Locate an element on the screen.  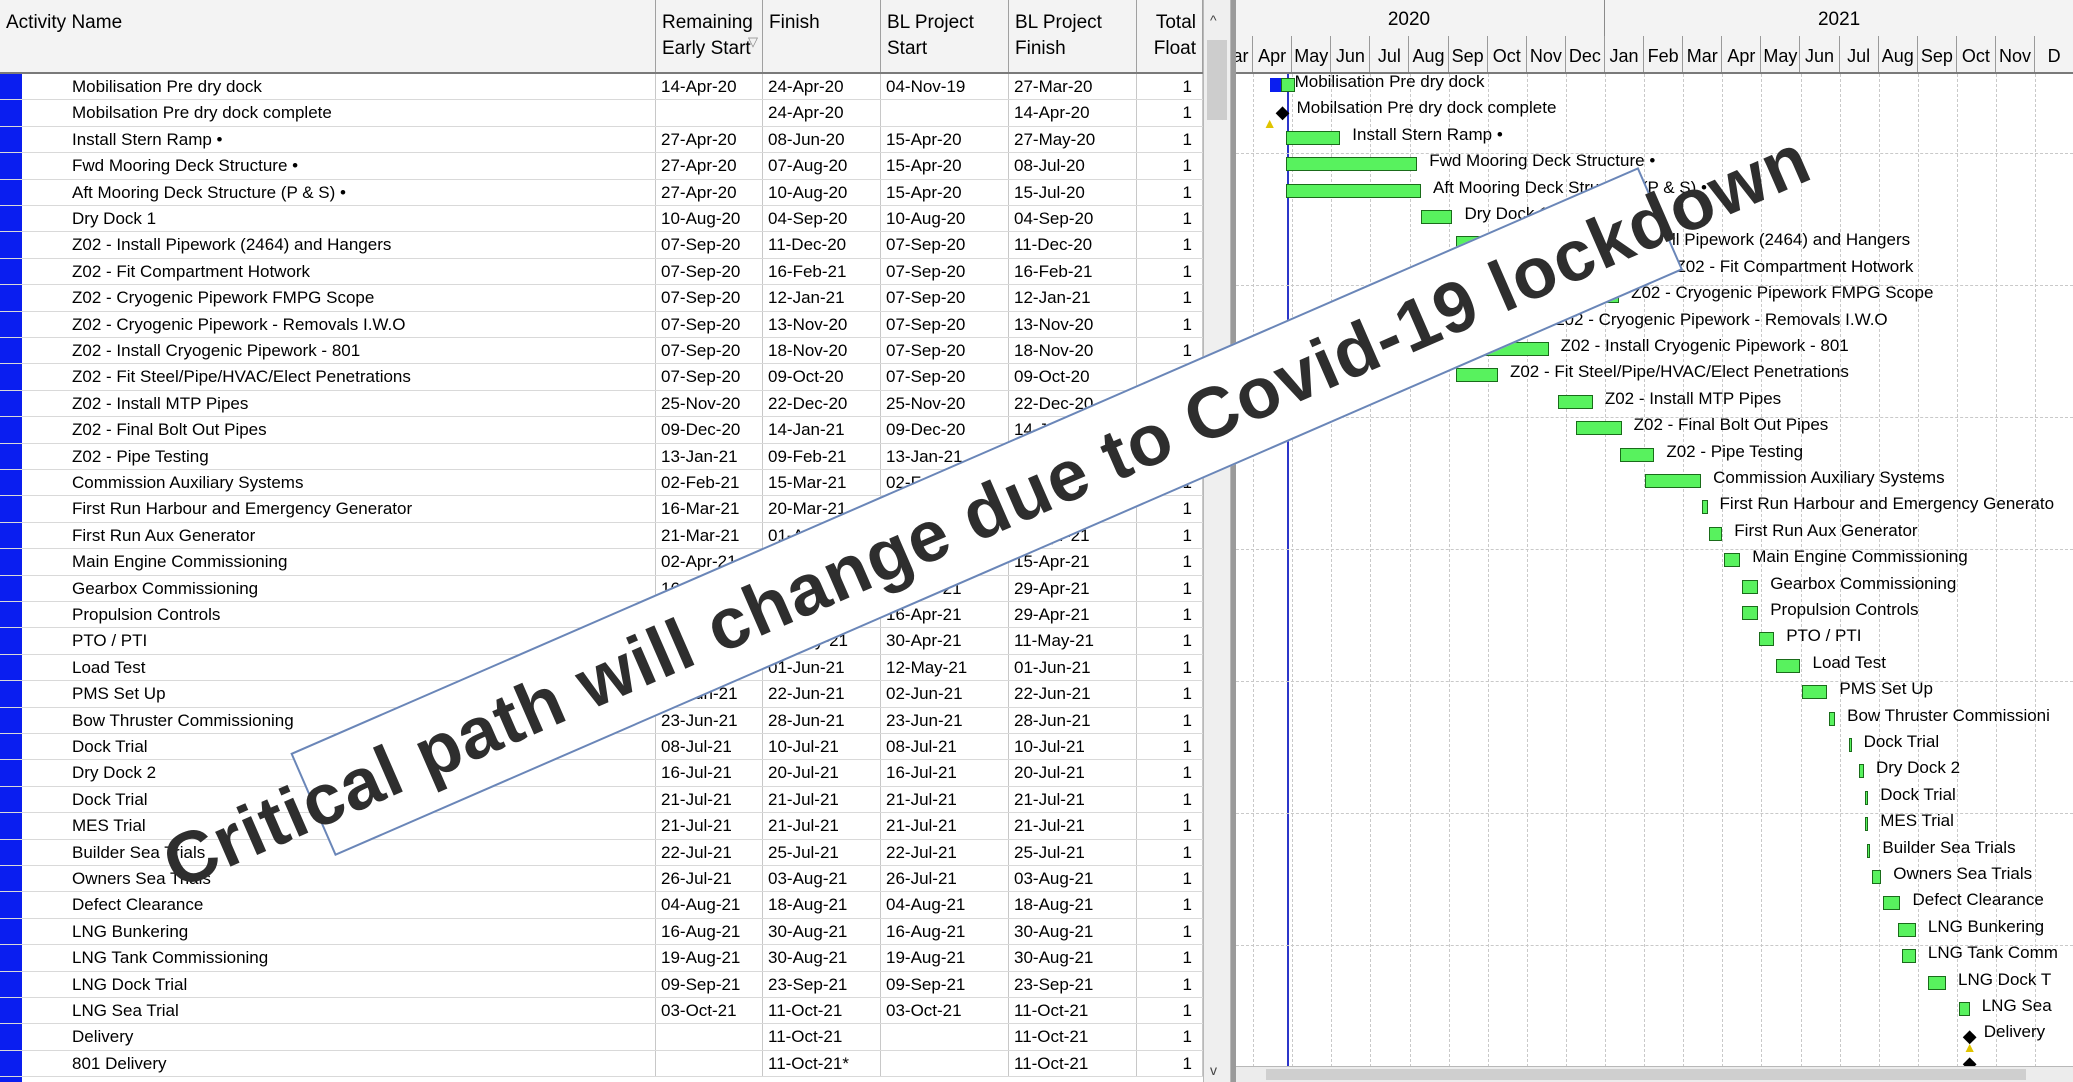
col-header-total-float: Total Float is located at coordinates (1170, 36).